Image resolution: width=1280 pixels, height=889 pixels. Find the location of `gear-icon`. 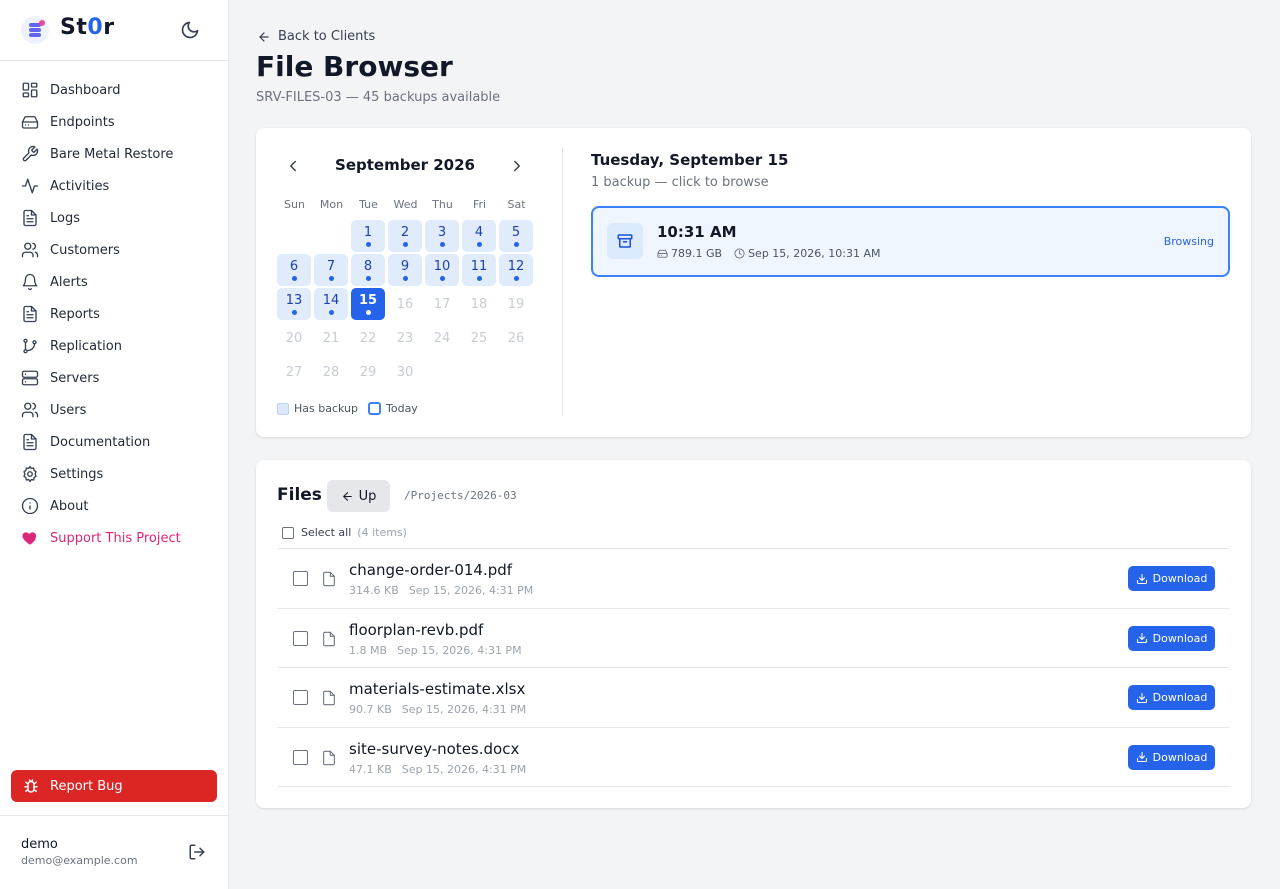

gear-icon is located at coordinates (30, 474).